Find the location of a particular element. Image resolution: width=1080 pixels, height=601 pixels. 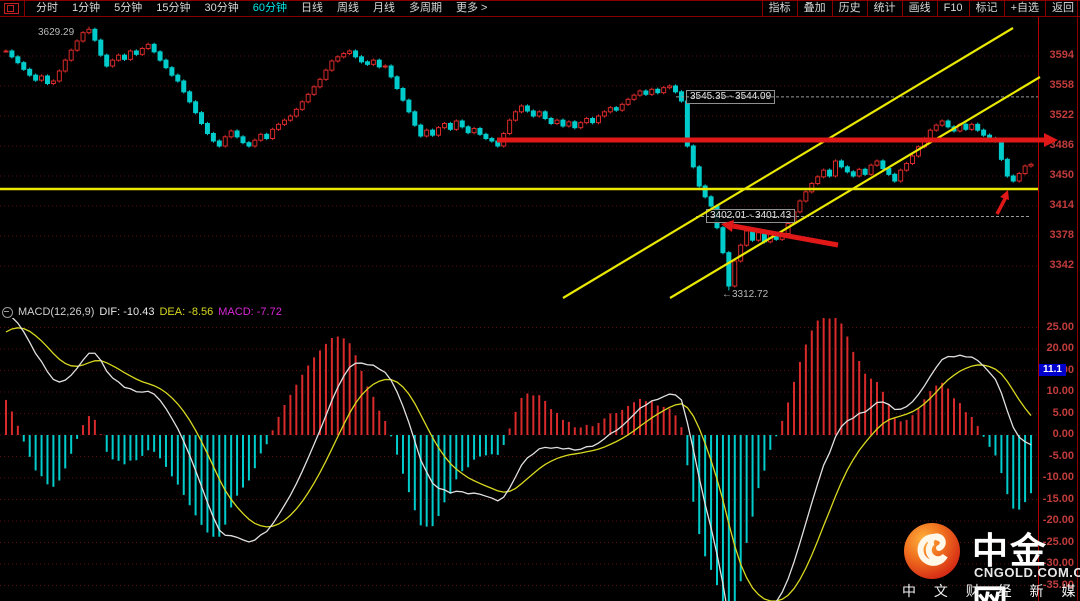

period-menu-item: 多周期 is located at coordinates (425, 8).